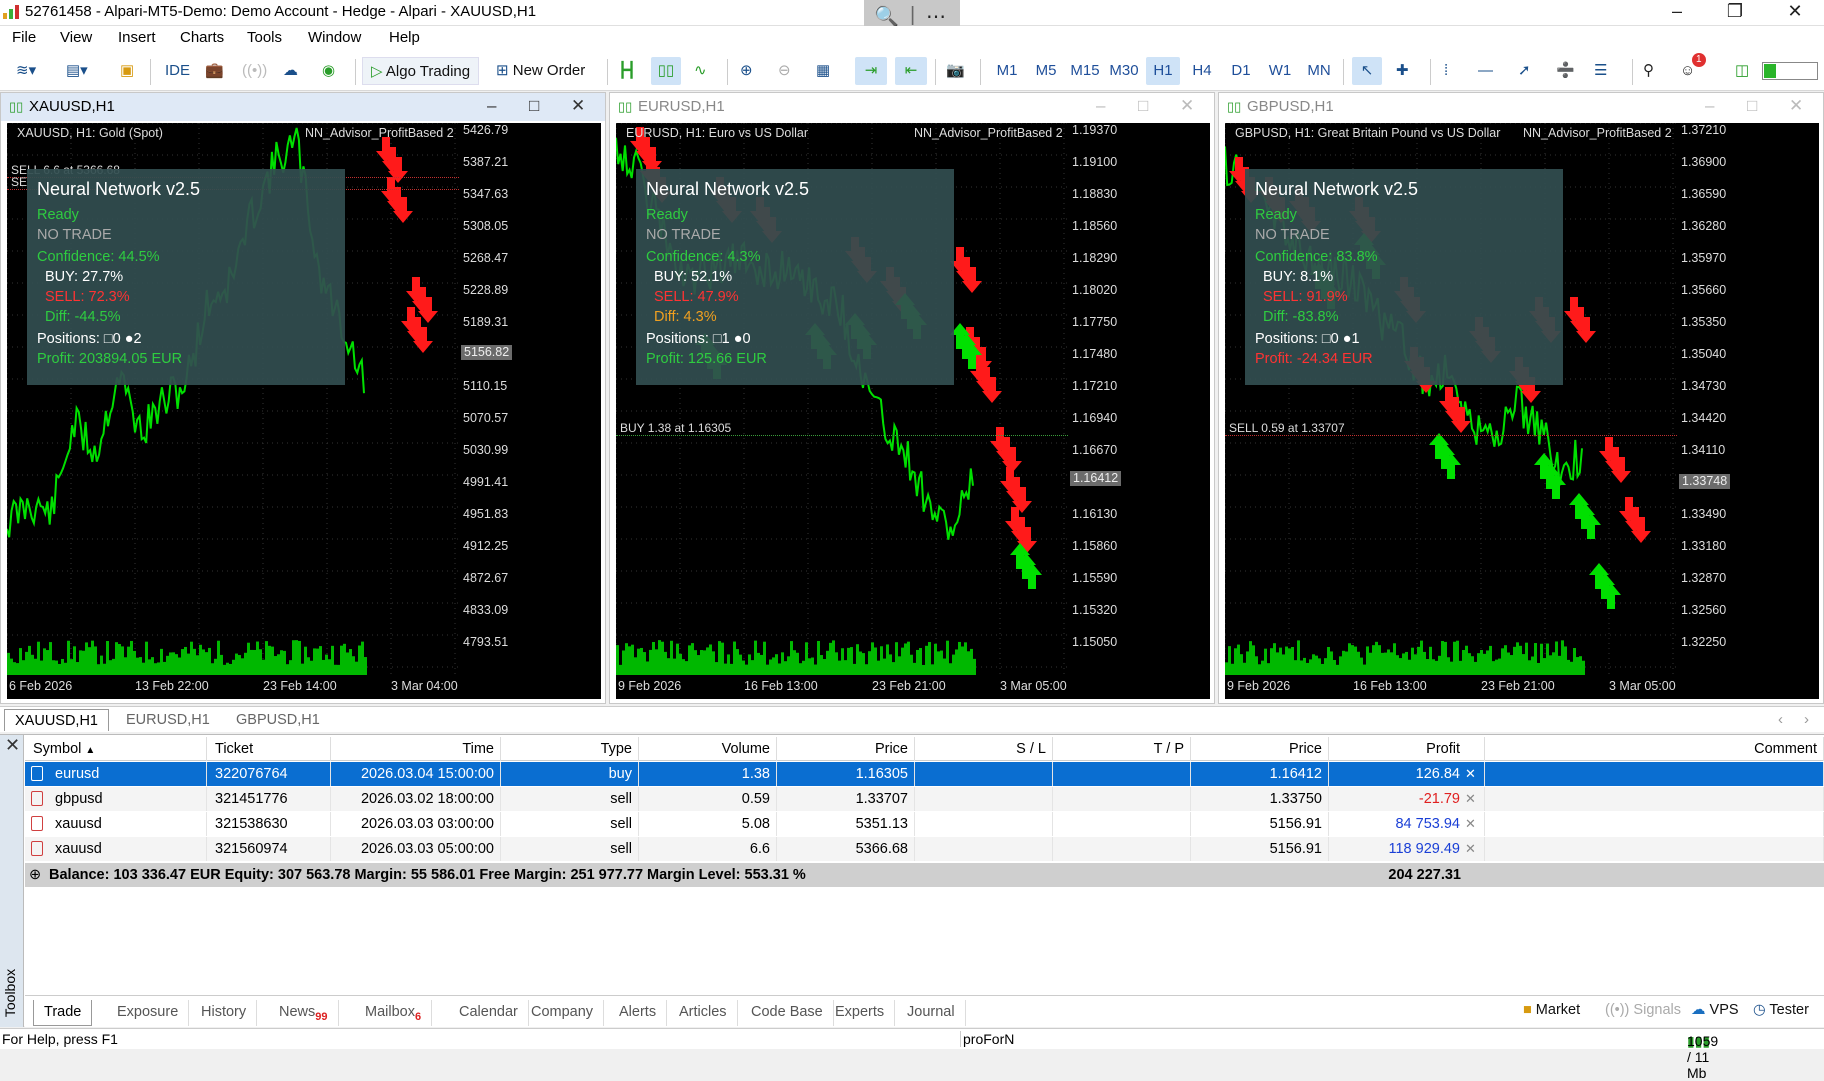  I want to click on trade-level-label: SELL 0.59 at 1.33707, so click(1287, 428).